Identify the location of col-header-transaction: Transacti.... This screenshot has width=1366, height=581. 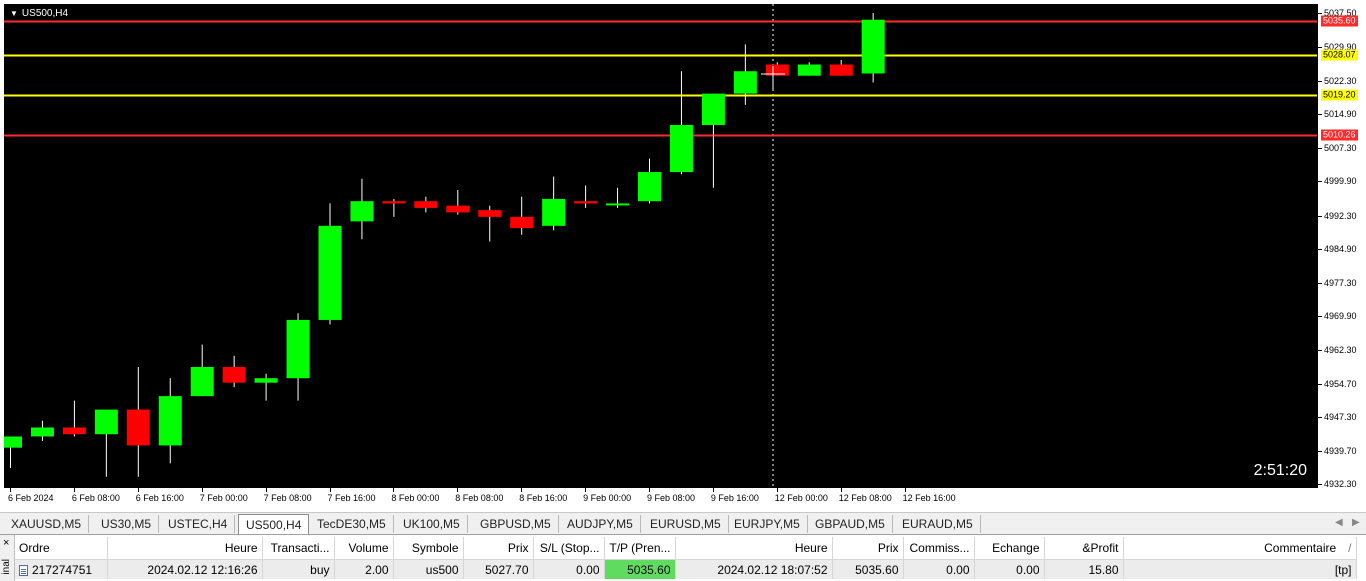
(298, 548).